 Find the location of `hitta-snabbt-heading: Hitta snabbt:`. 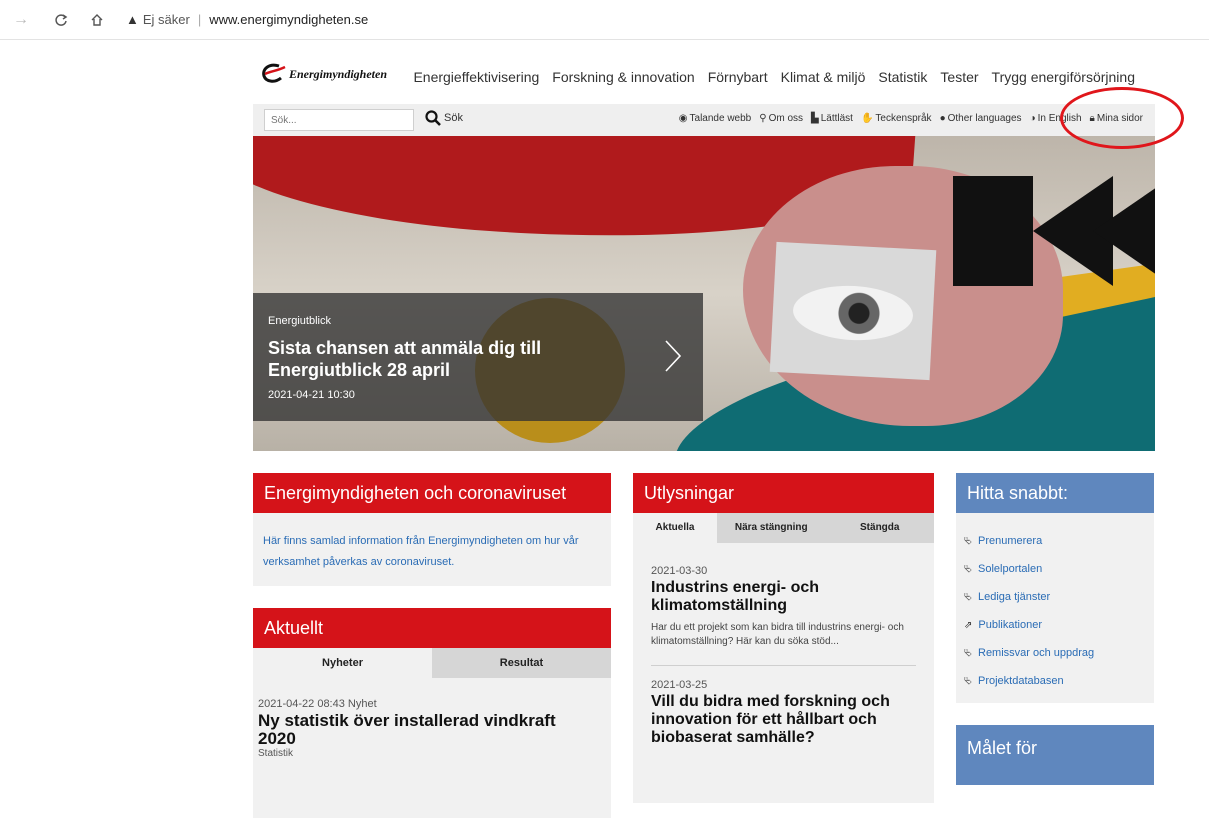

hitta-snabbt-heading: Hitta snabbt: is located at coordinates (1055, 493).